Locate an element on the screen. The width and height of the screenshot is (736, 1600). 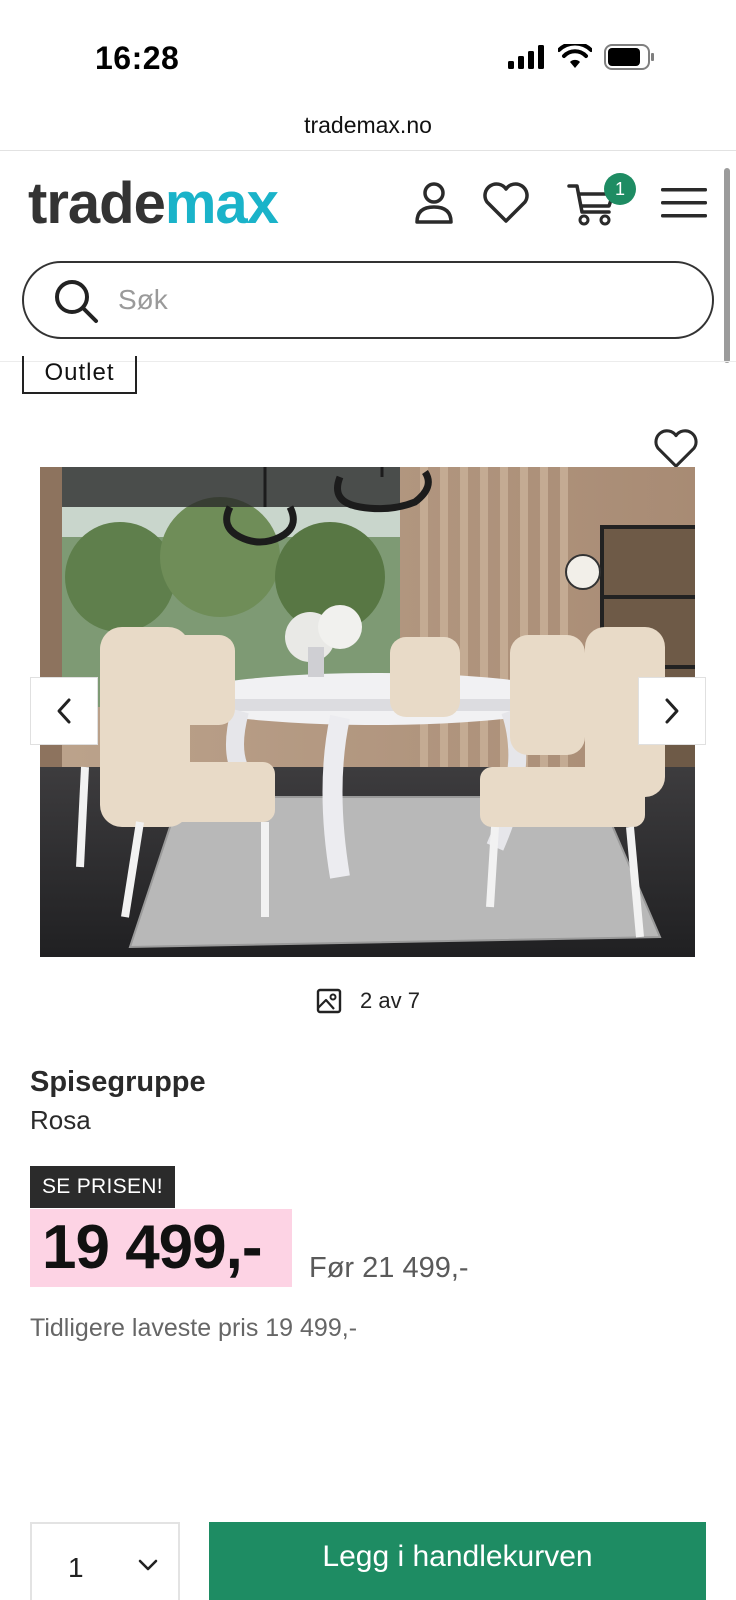
search-bar is located at coordinates (368, 300).